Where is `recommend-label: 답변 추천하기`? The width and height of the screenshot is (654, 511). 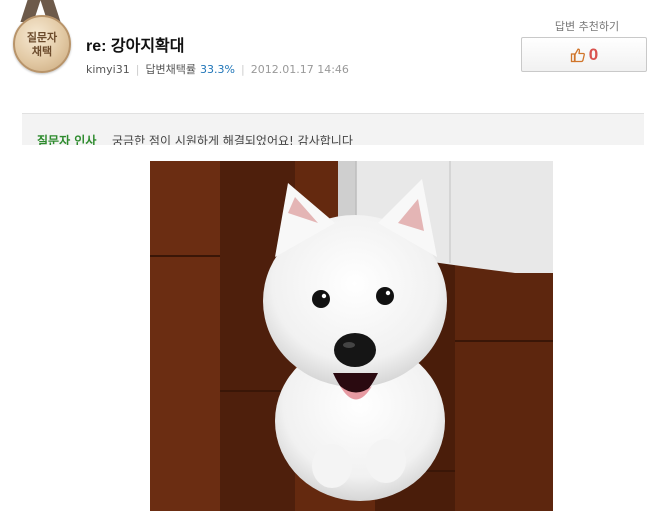 recommend-label: 답변 추천하기 is located at coordinates (587, 26).